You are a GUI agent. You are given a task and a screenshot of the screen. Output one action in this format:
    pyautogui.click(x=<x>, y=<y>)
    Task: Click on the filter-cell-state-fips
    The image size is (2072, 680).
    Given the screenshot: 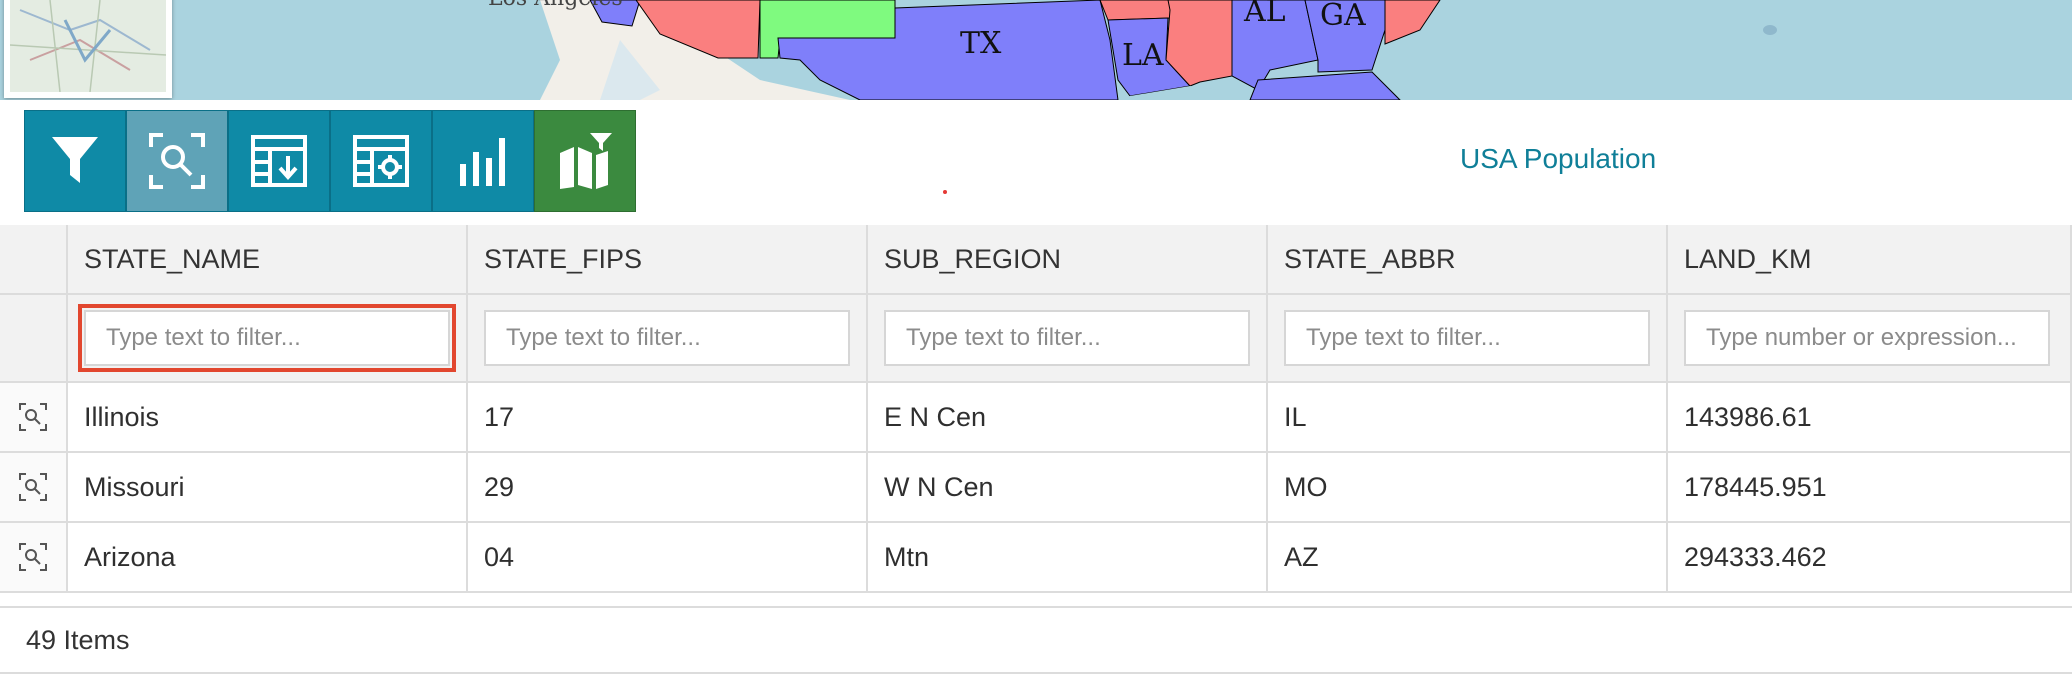 What is the action you would take?
    pyautogui.click(x=668, y=339)
    